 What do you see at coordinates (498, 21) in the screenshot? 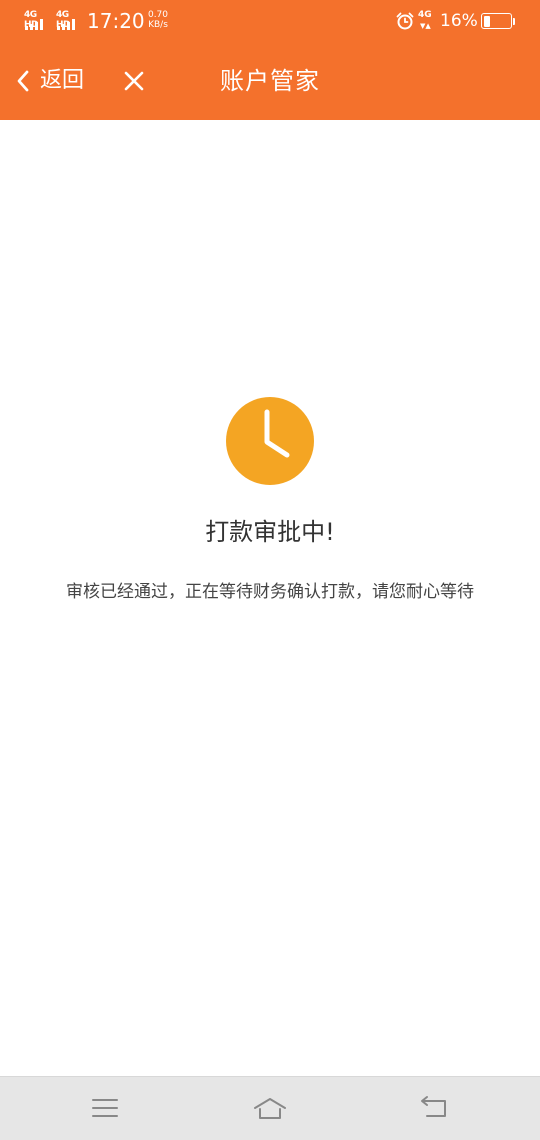
I see `battery-icon` at bounding box center [498, 21].